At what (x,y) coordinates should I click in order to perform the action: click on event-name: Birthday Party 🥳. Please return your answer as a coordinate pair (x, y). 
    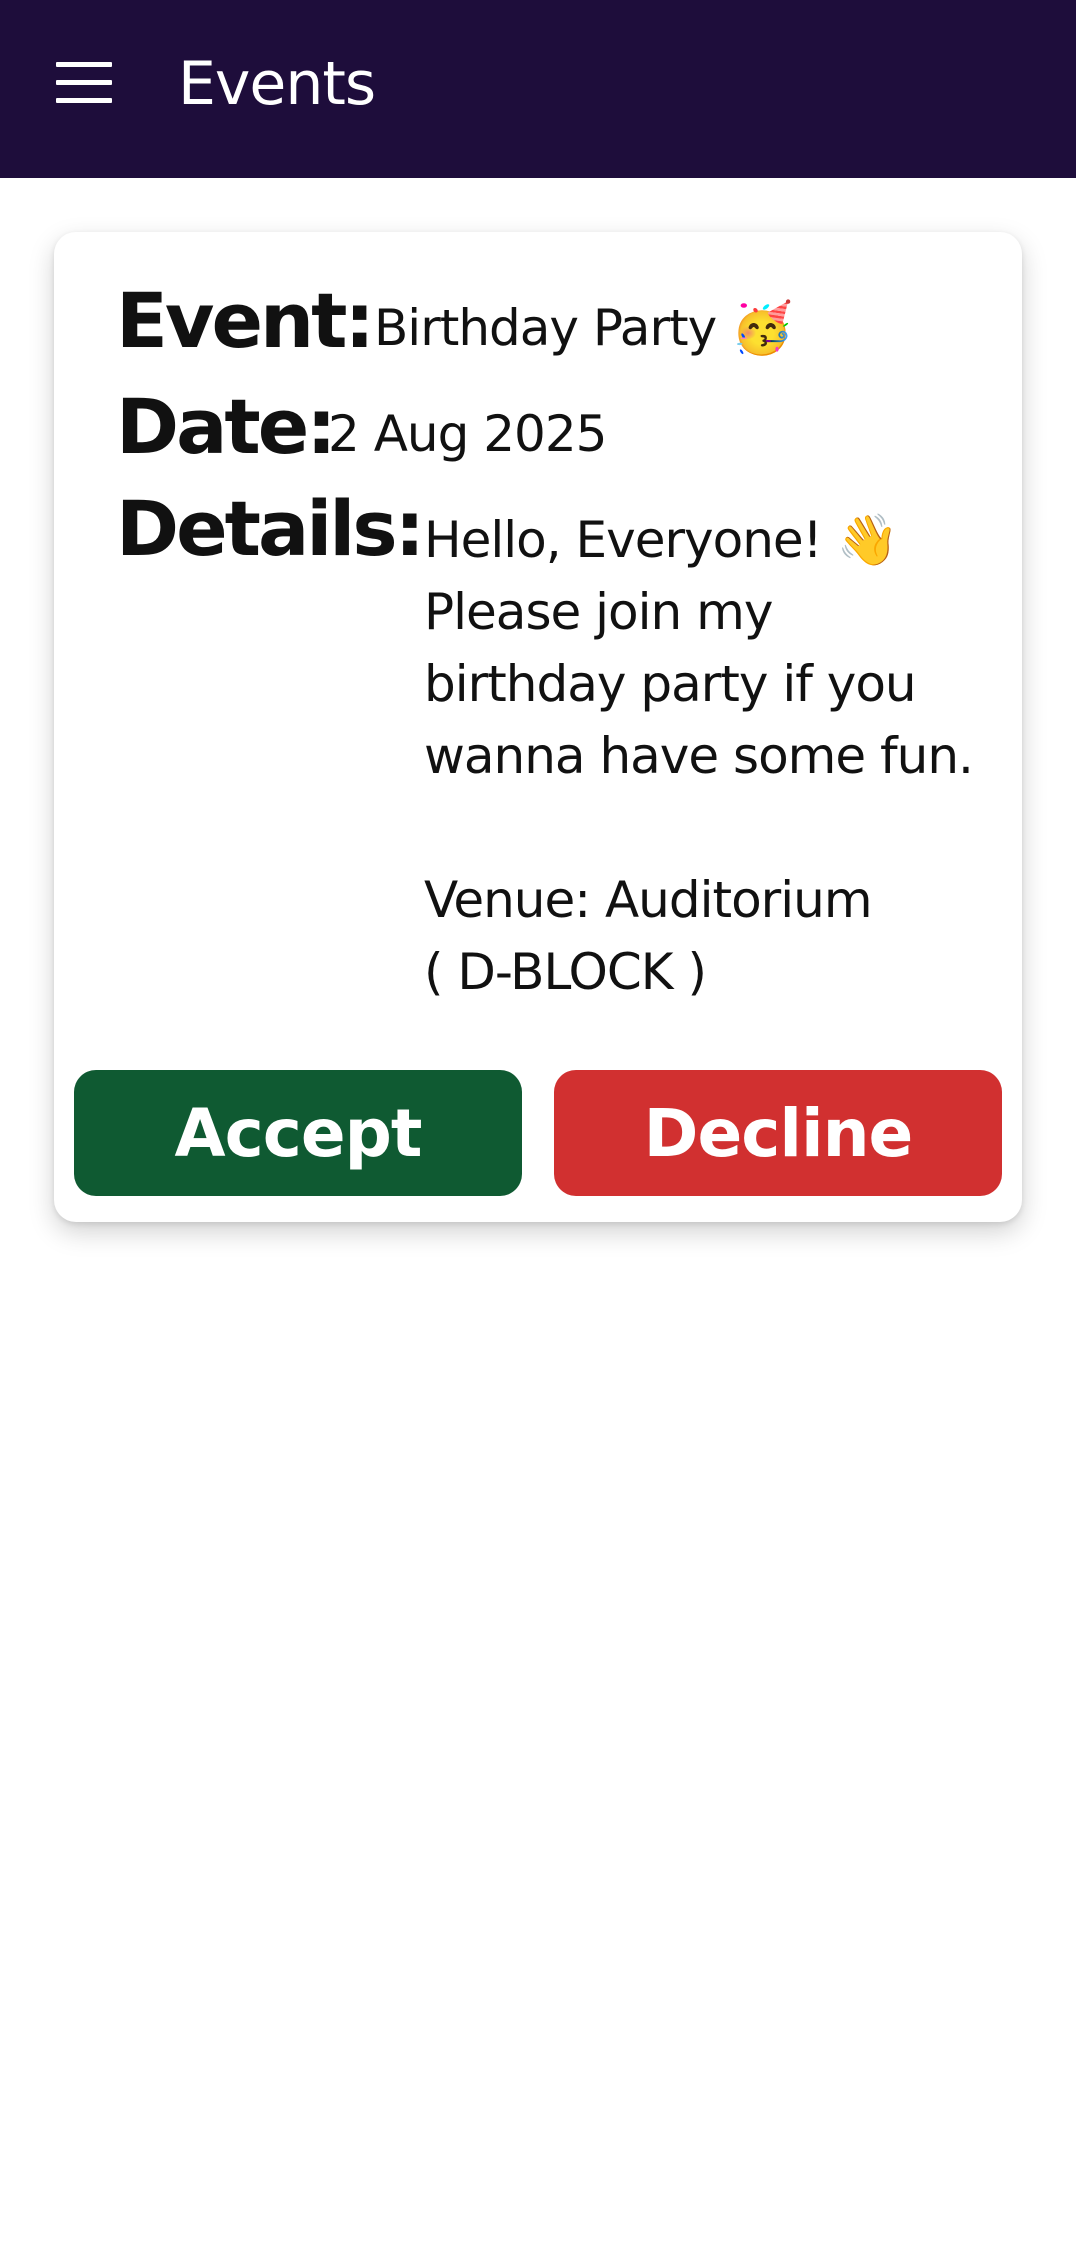
    Looking at the image, I should click on (583, 328).